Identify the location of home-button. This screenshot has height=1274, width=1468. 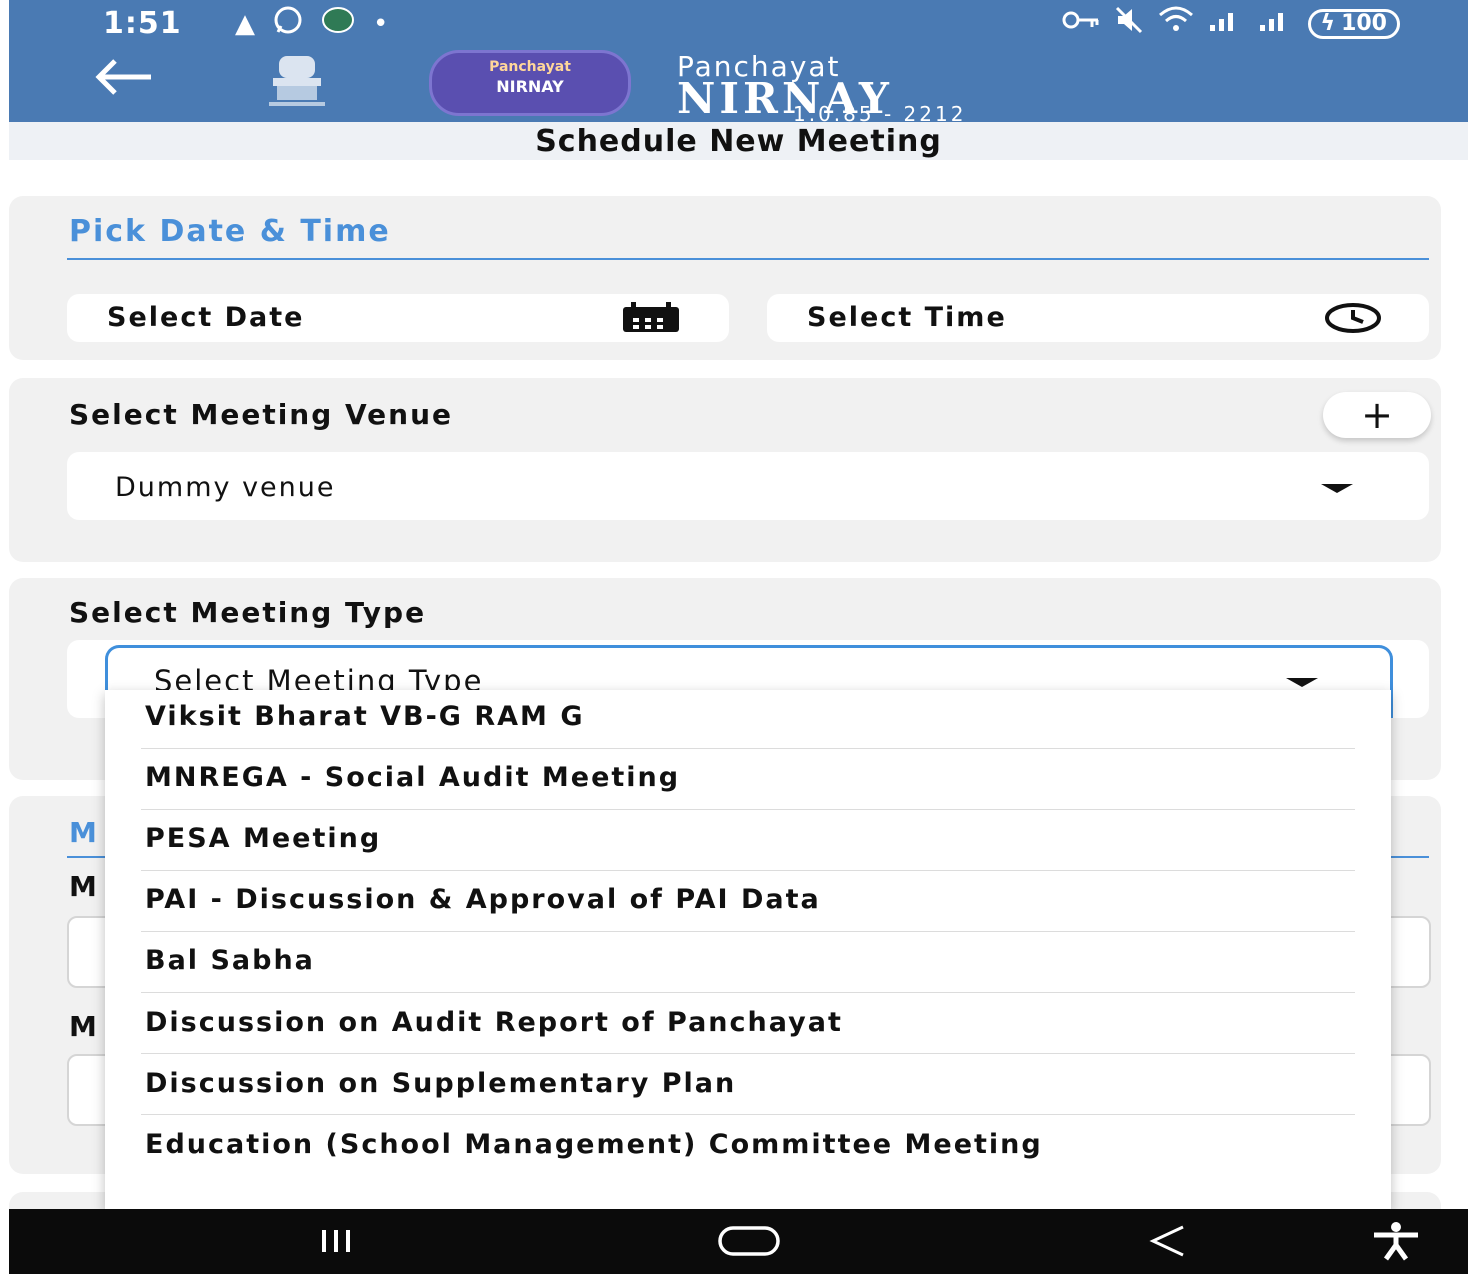
(749, 1241).